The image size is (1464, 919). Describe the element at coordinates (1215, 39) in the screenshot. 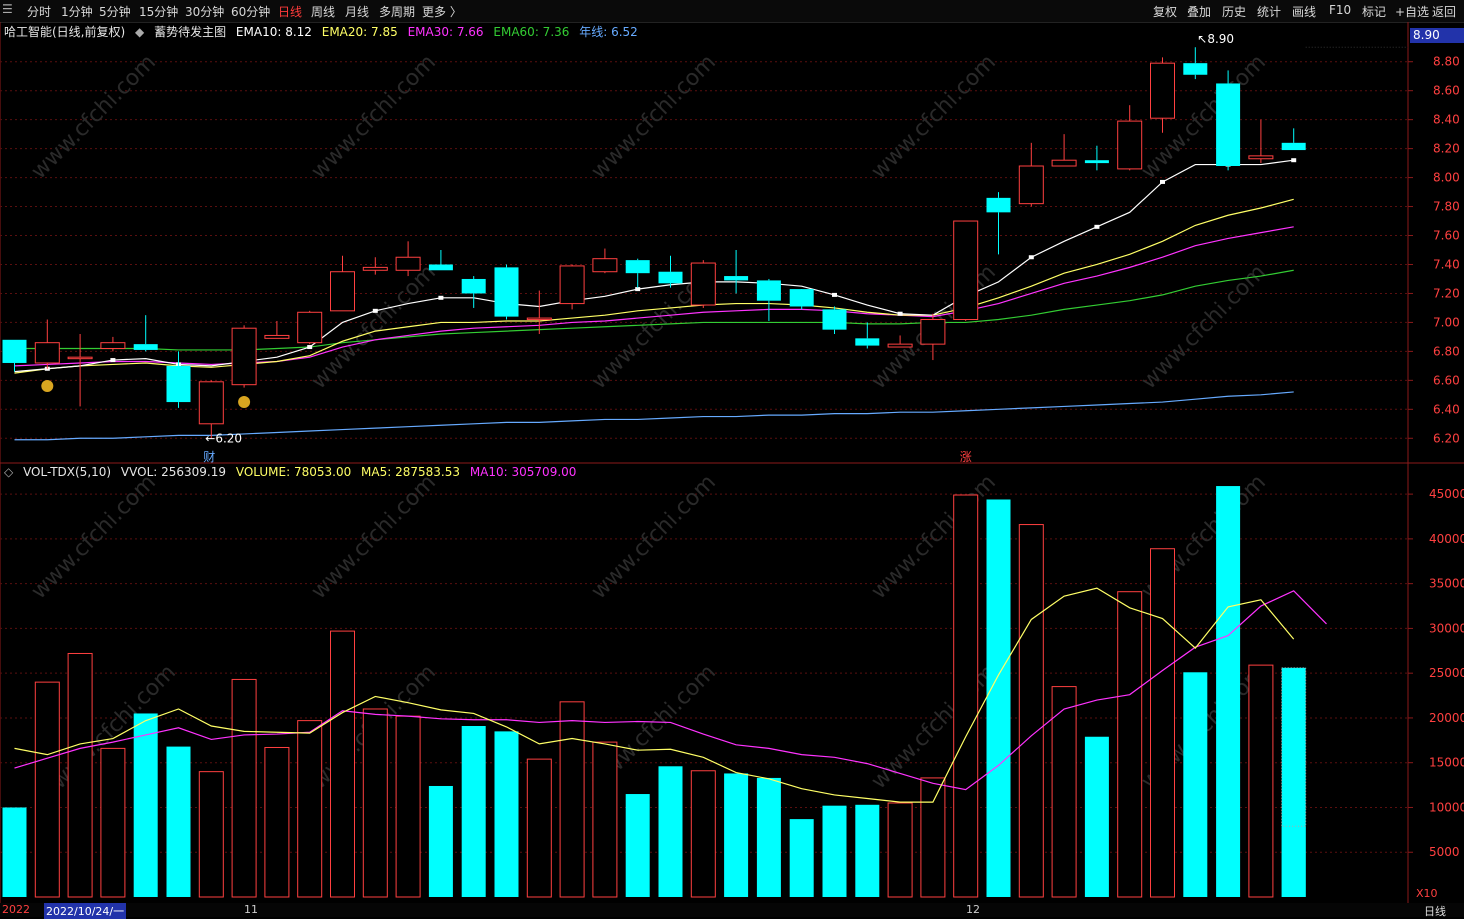

I see `high-price-label: ↖8.90` at that location.